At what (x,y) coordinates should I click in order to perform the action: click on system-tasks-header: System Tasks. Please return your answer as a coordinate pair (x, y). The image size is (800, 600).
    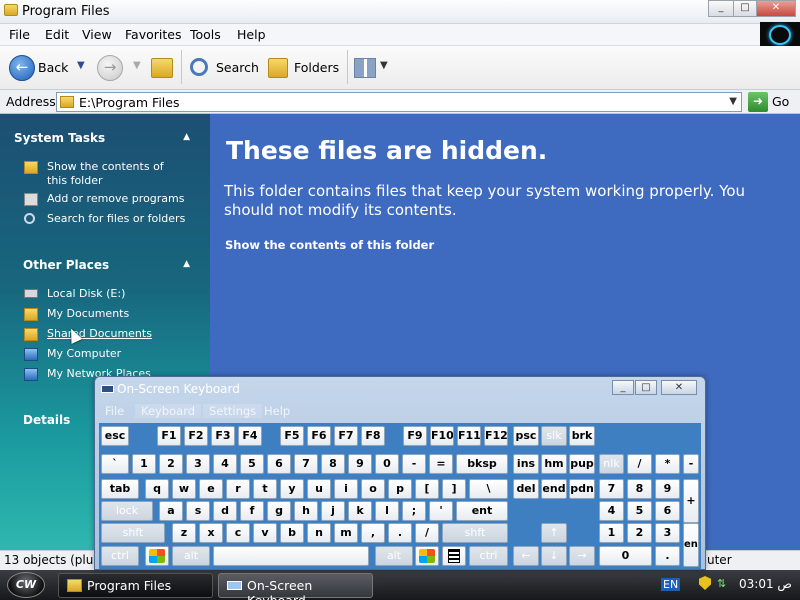
    Looking at the image, I should click on (59, 138).